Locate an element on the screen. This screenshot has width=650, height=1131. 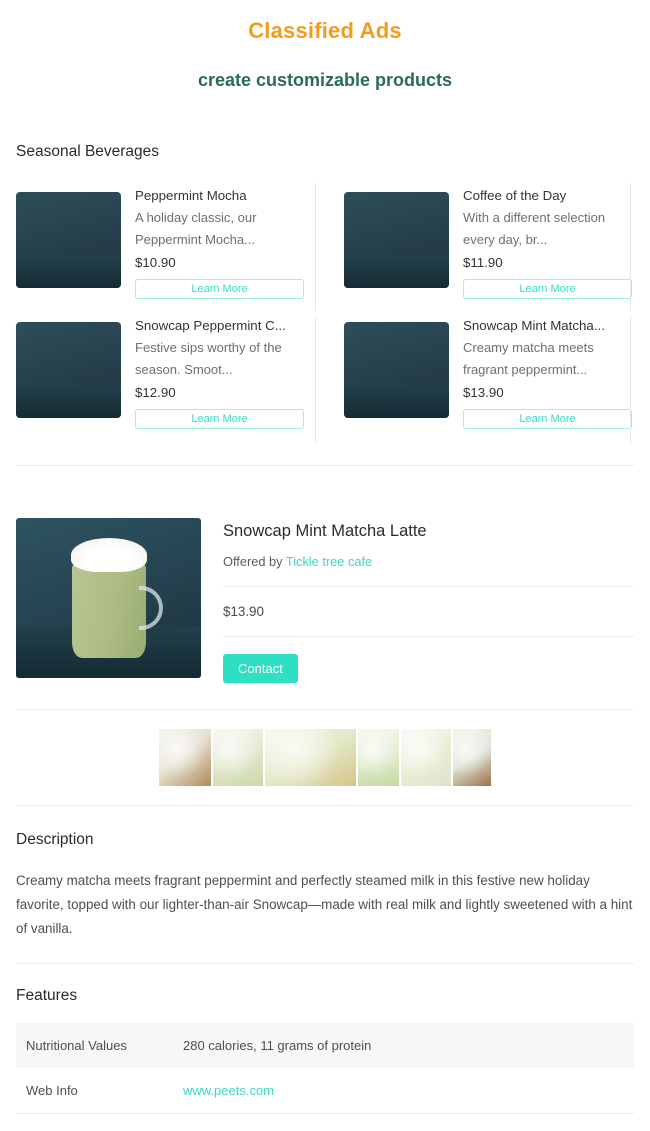
product-card-price: $10.90 is located at coordinates (155, 262).